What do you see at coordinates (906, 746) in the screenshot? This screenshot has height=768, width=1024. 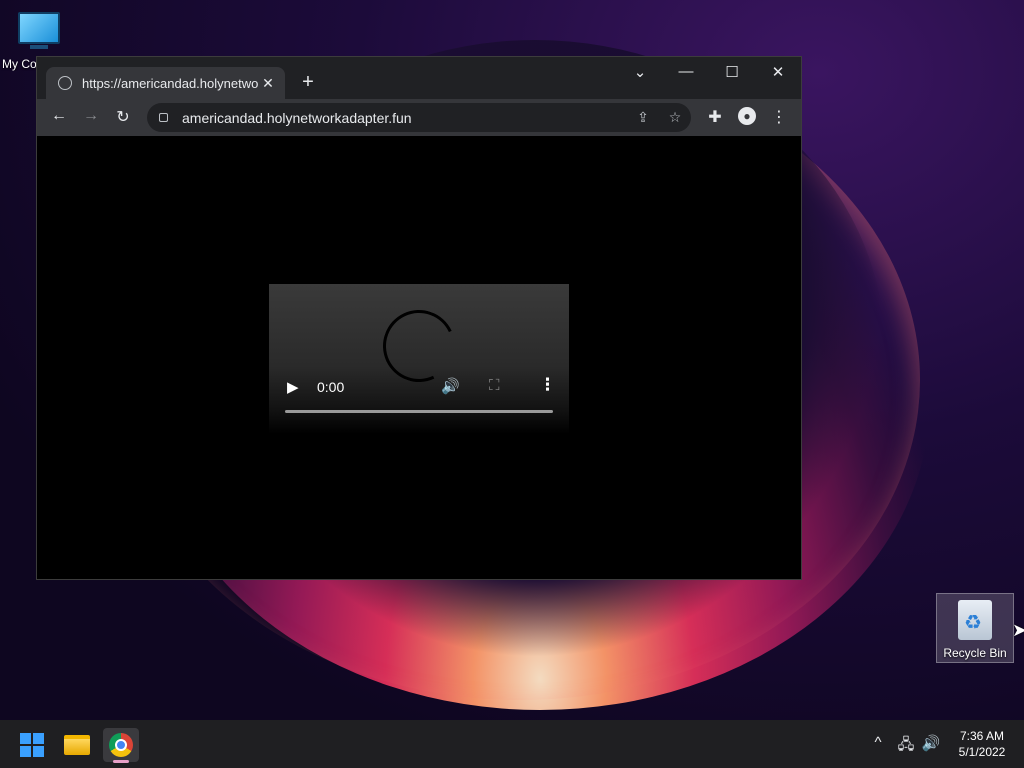 I see `network-icon: 🖧` at bounding box center [906, 746].